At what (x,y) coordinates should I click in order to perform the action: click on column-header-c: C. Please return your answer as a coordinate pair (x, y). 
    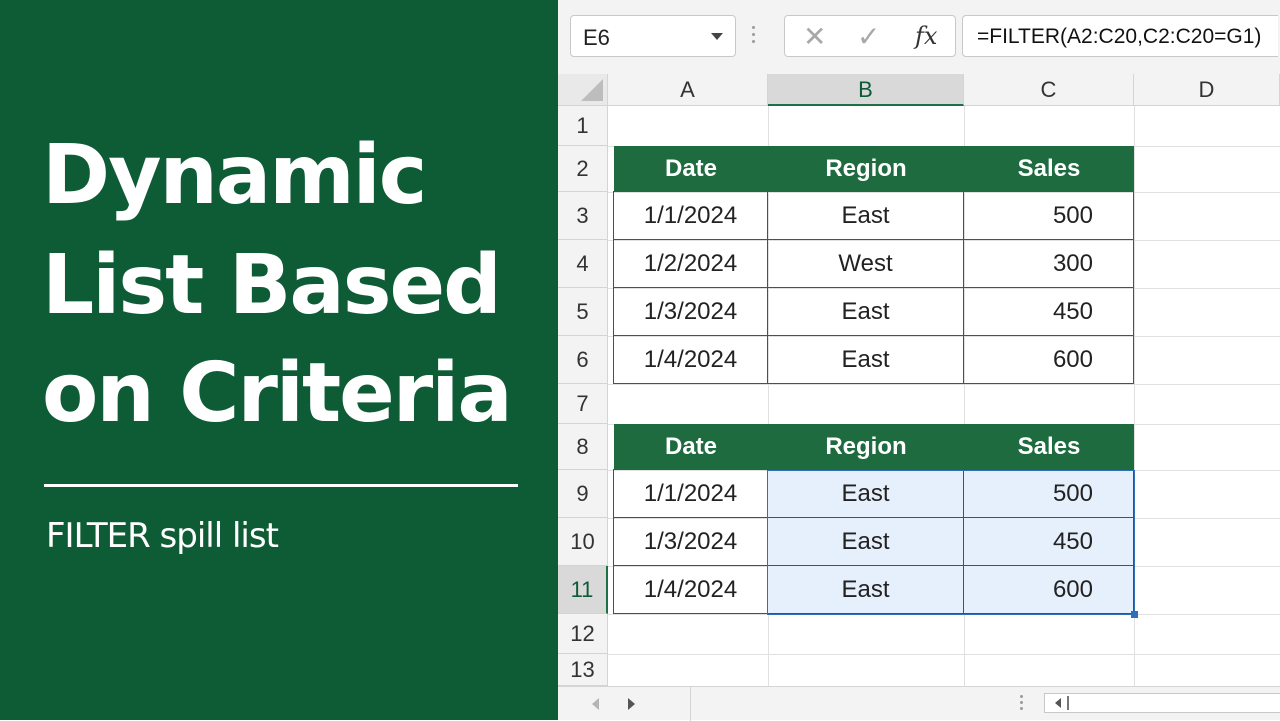
    Looking at the image, I should click on (1049, 90).